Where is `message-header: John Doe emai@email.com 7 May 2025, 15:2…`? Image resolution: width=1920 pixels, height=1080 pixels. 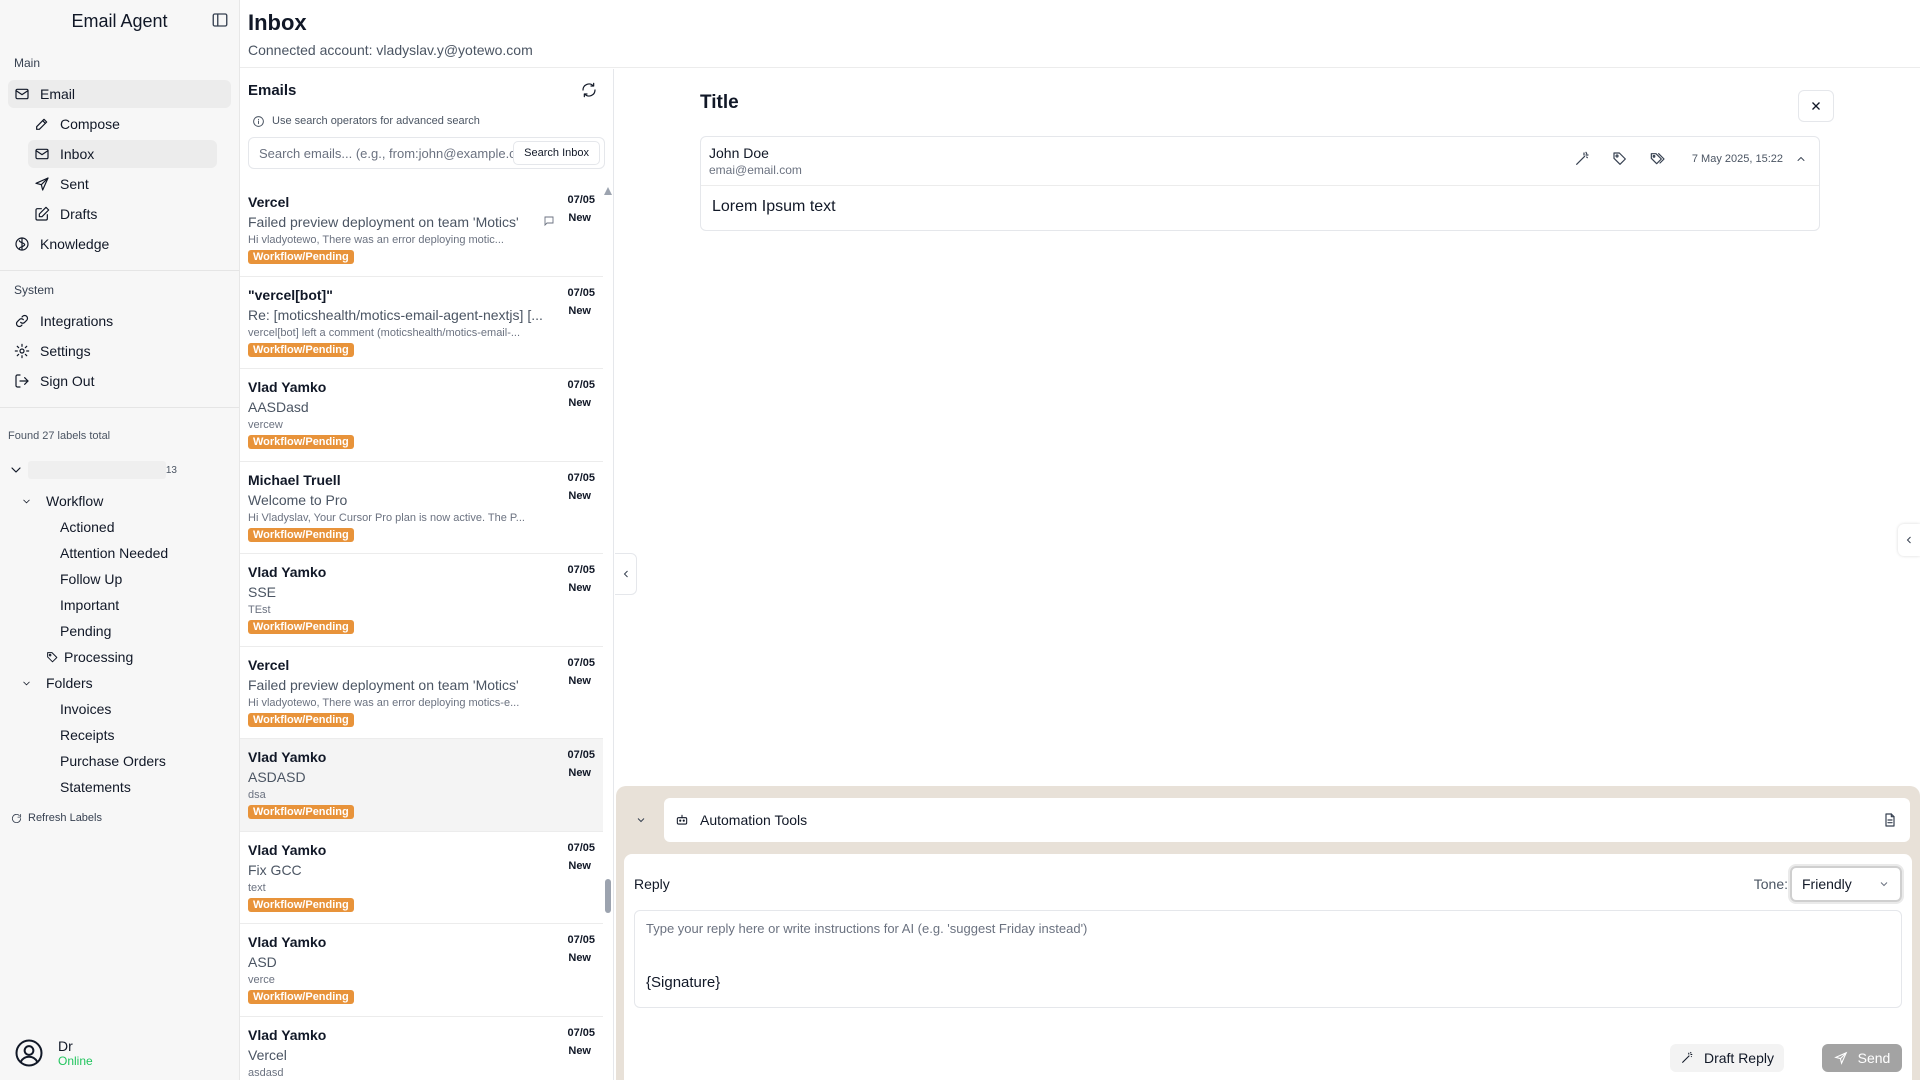 message-header: John Doe emai@email.com 7 May 2025, 15:2… is located at coordinates (1260, 161).